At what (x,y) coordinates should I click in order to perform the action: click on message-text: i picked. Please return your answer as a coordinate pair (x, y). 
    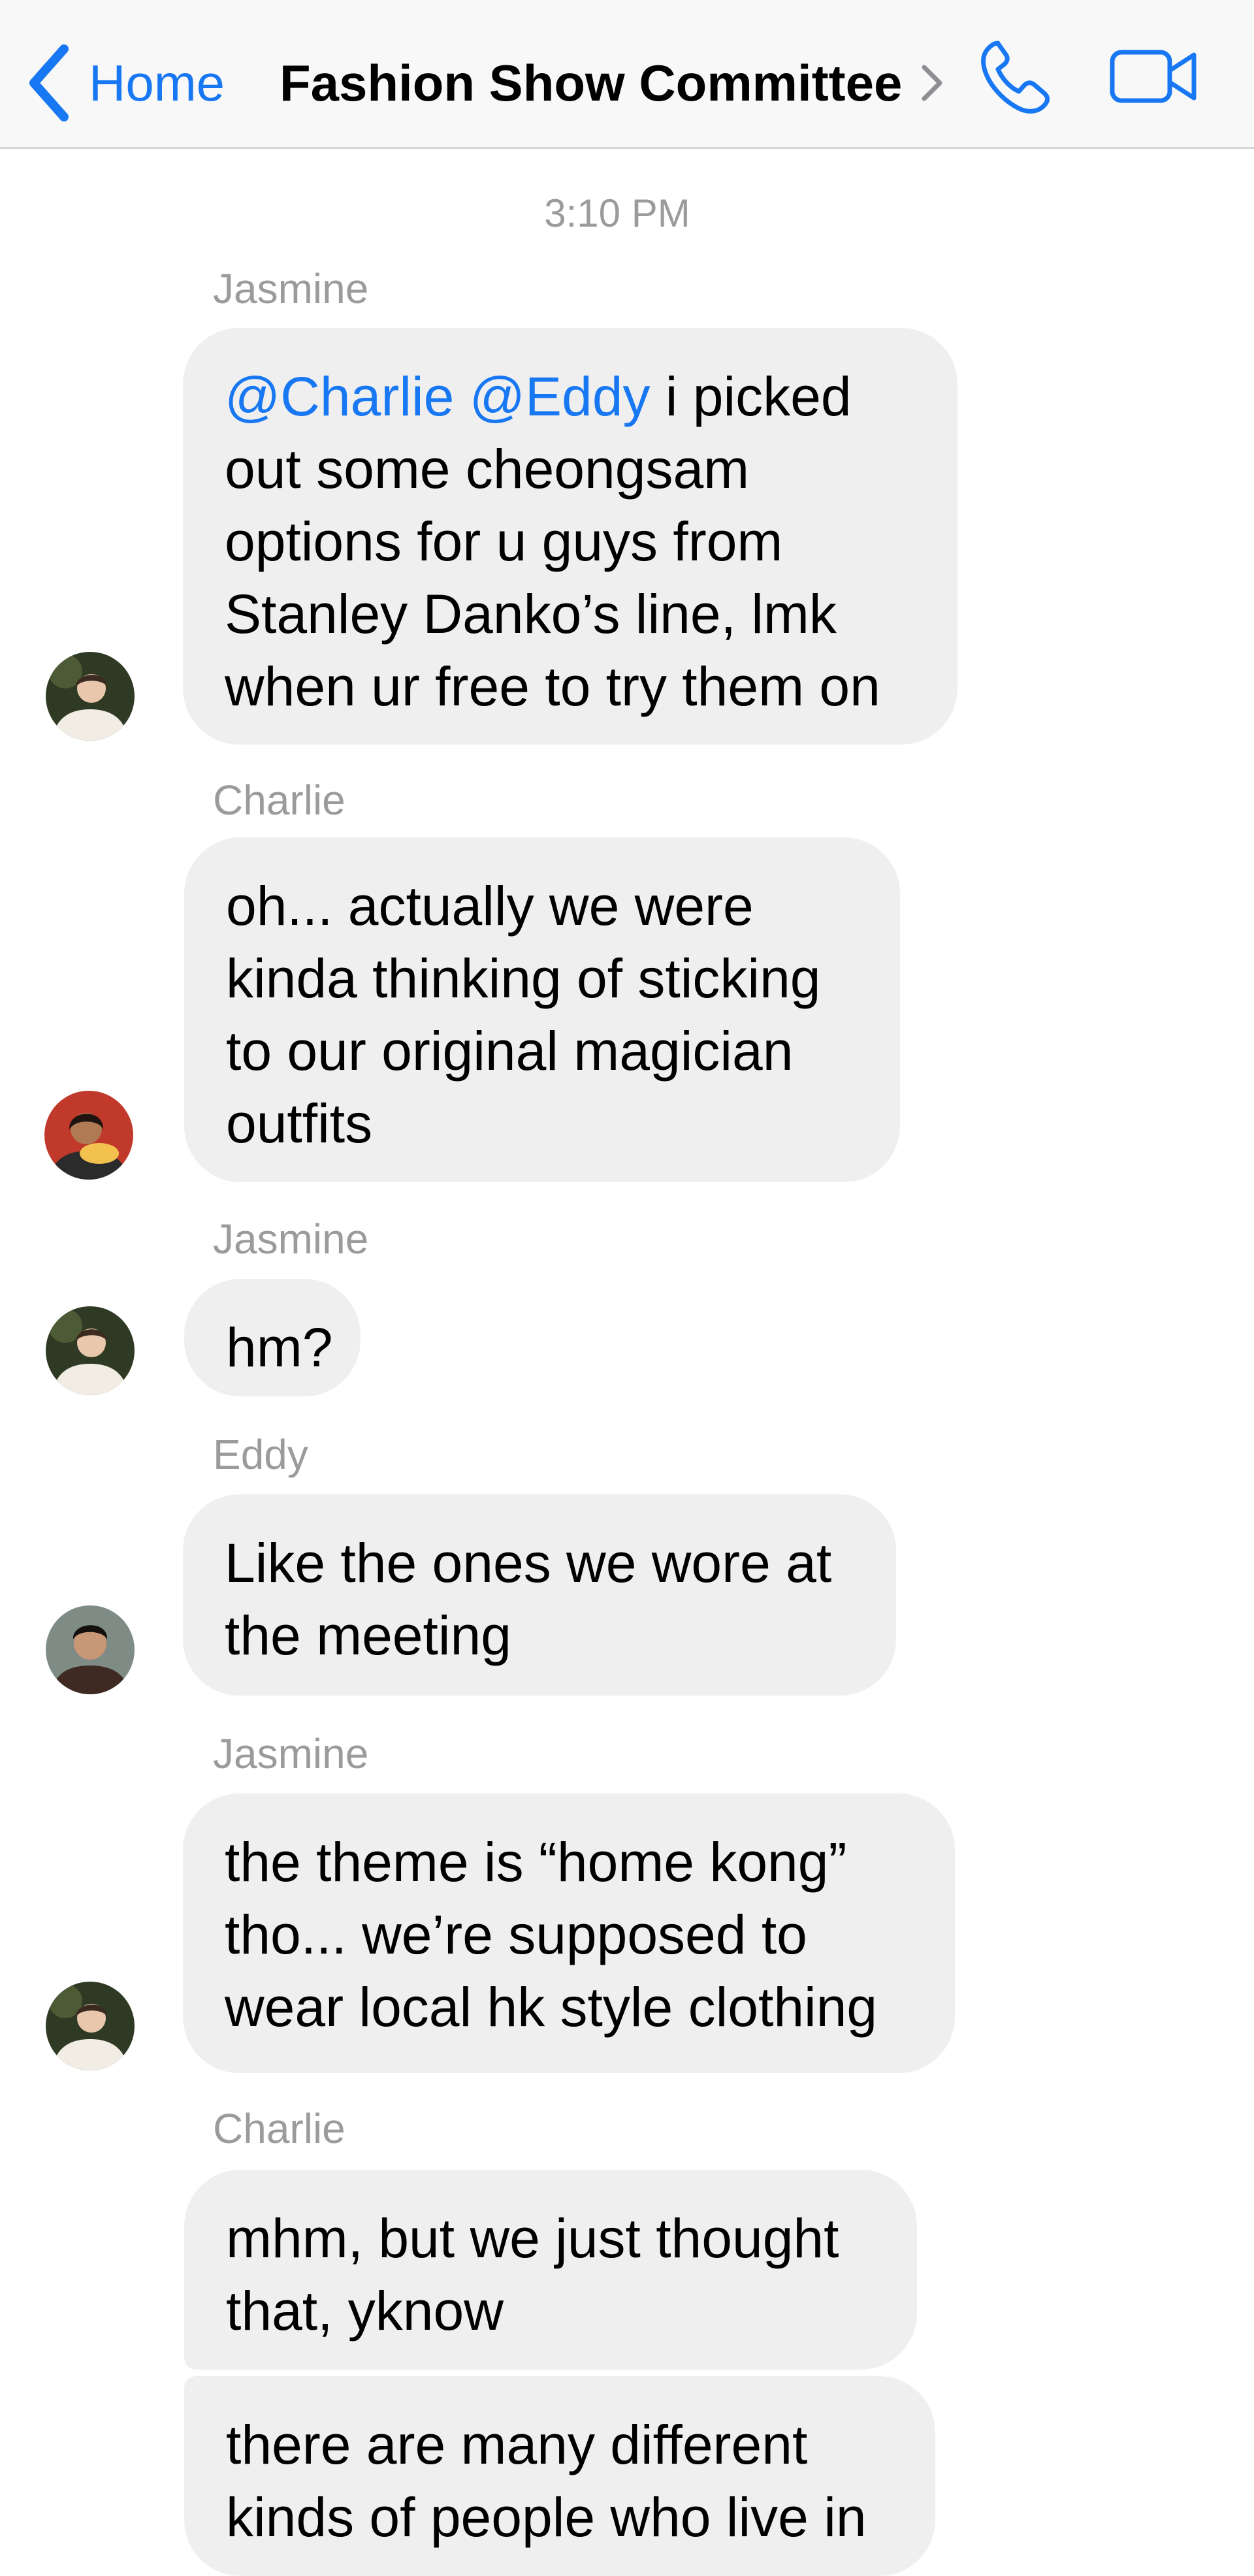
    Looking at the image, I should click on (751, 396).